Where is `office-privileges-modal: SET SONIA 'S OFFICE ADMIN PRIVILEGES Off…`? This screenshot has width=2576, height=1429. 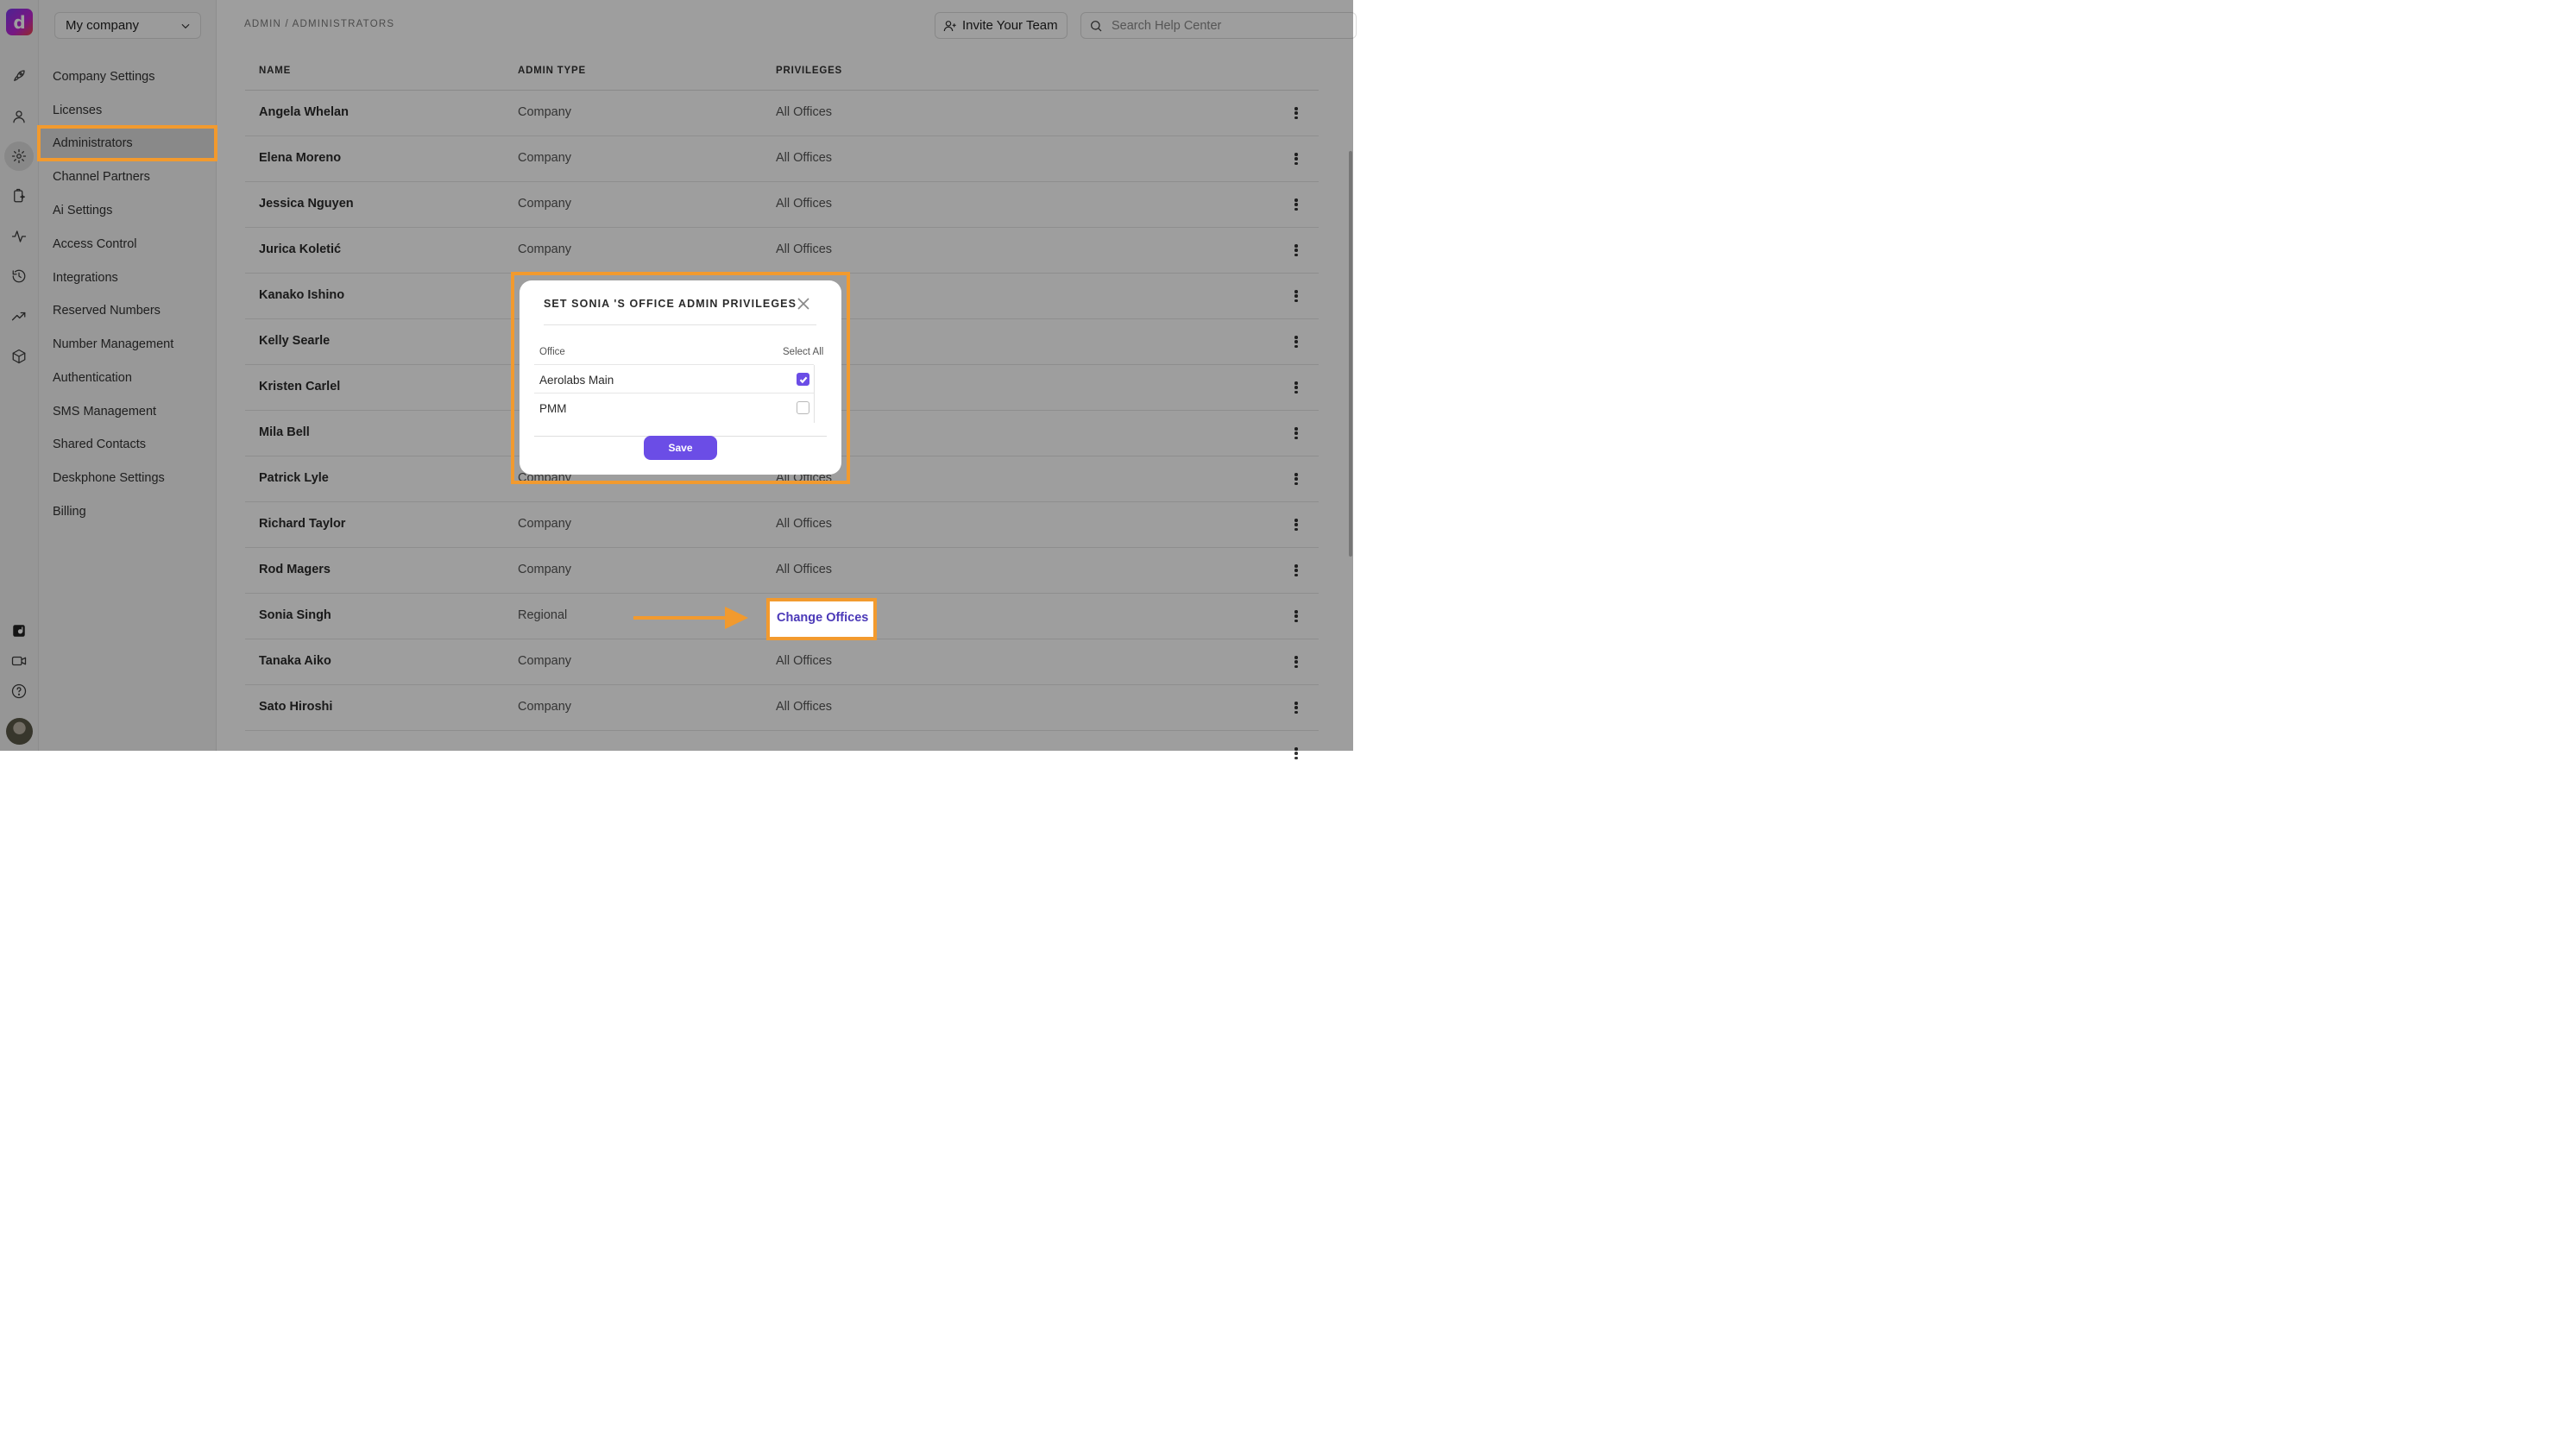
office-privileges-modal: SET SONIA 'S OFFICE ADMIN PRIVILEGES Off… is located at coordinates (680, 377).